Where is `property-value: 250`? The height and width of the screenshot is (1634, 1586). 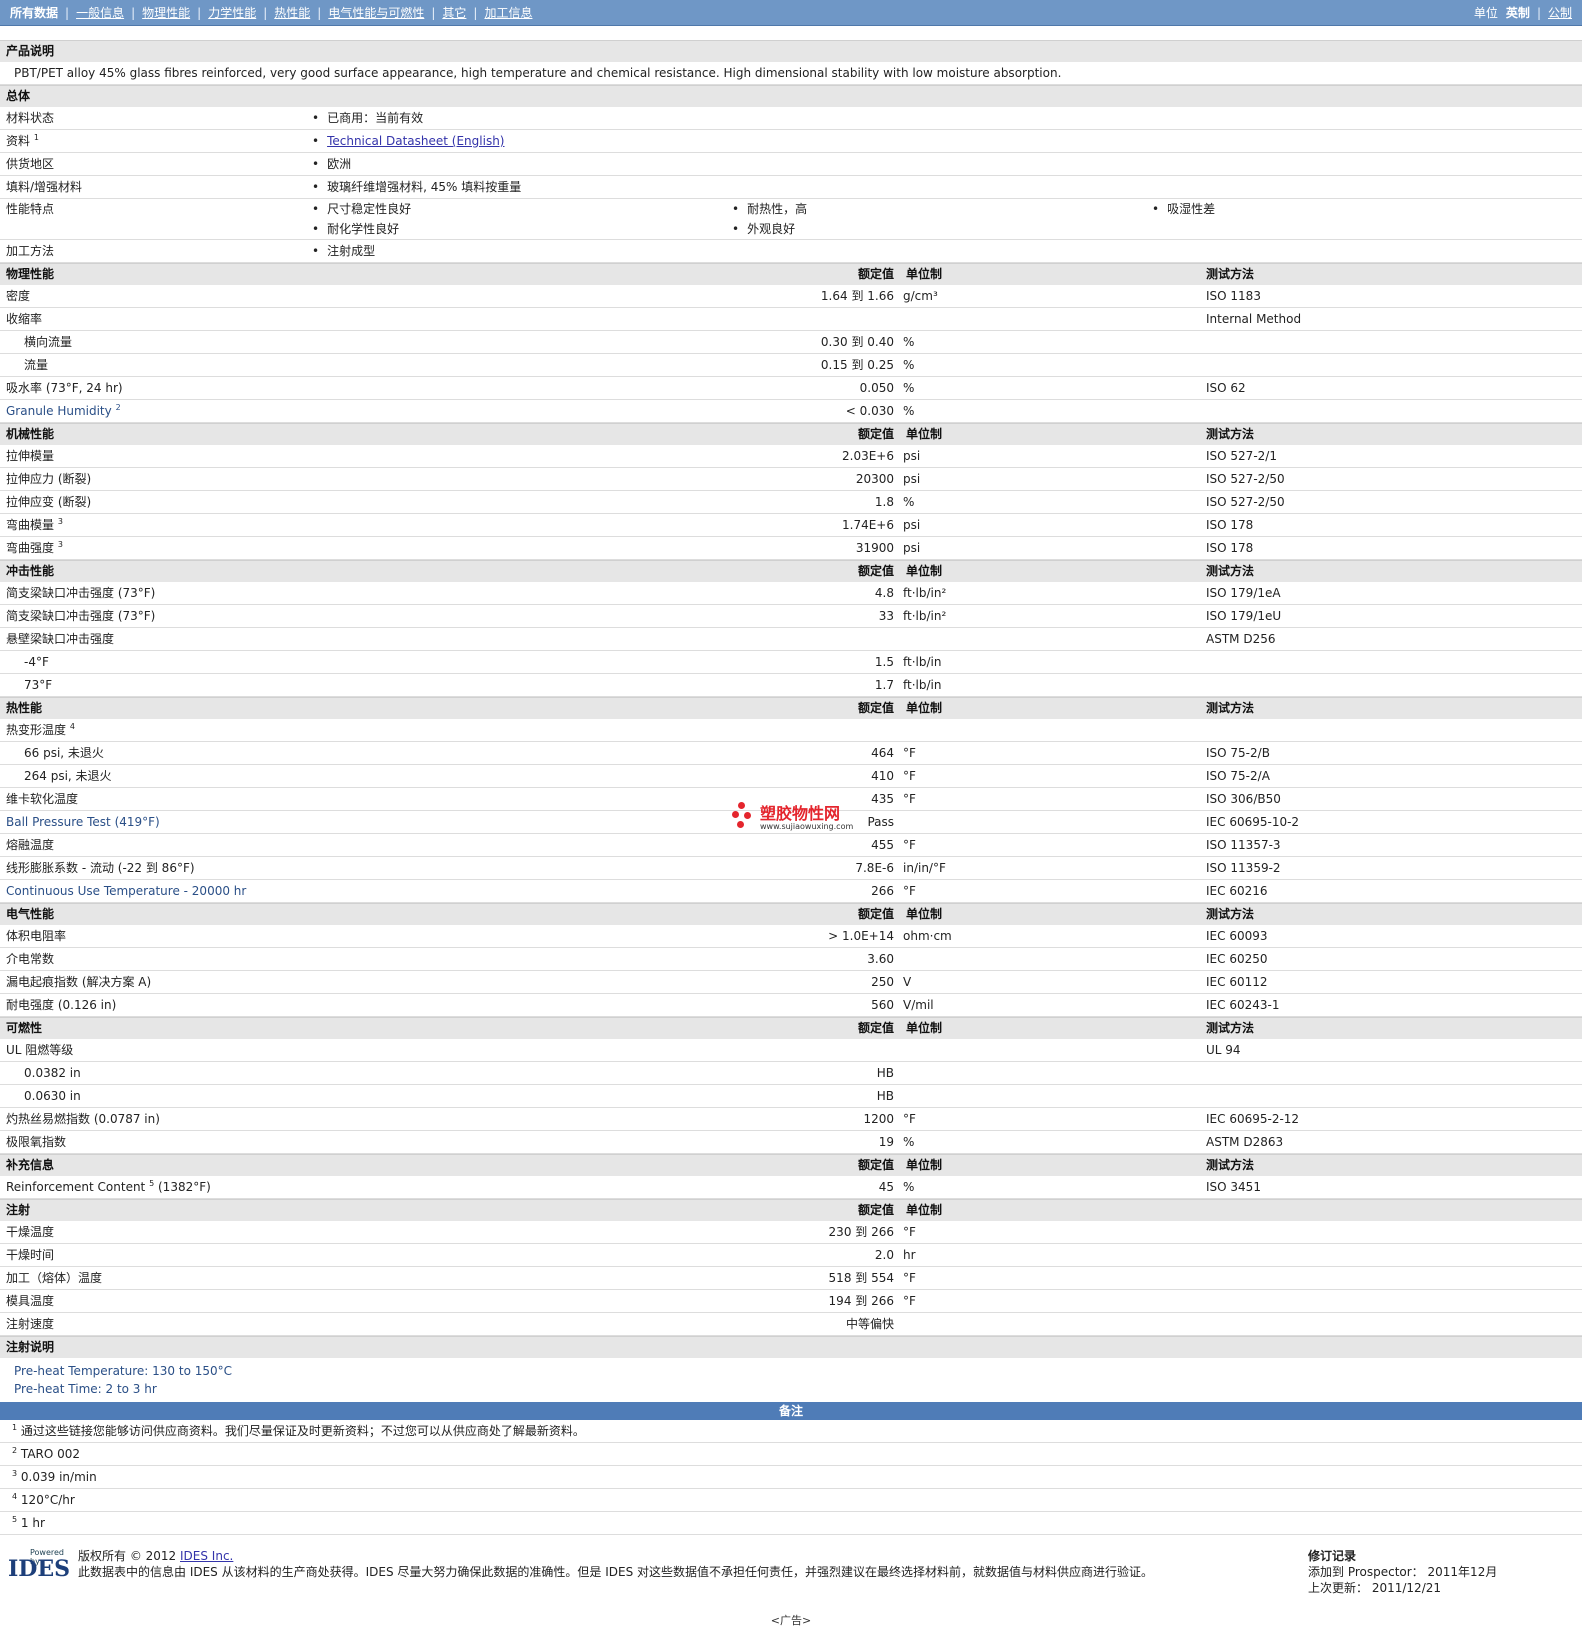 property-value: 250 is located at coordinates (882, 982).